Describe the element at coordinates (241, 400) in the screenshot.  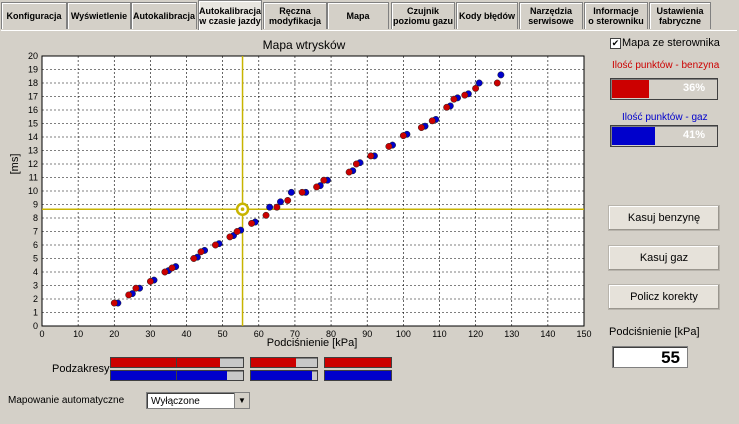
I see `chevron-down-icon: ▼` at that location.